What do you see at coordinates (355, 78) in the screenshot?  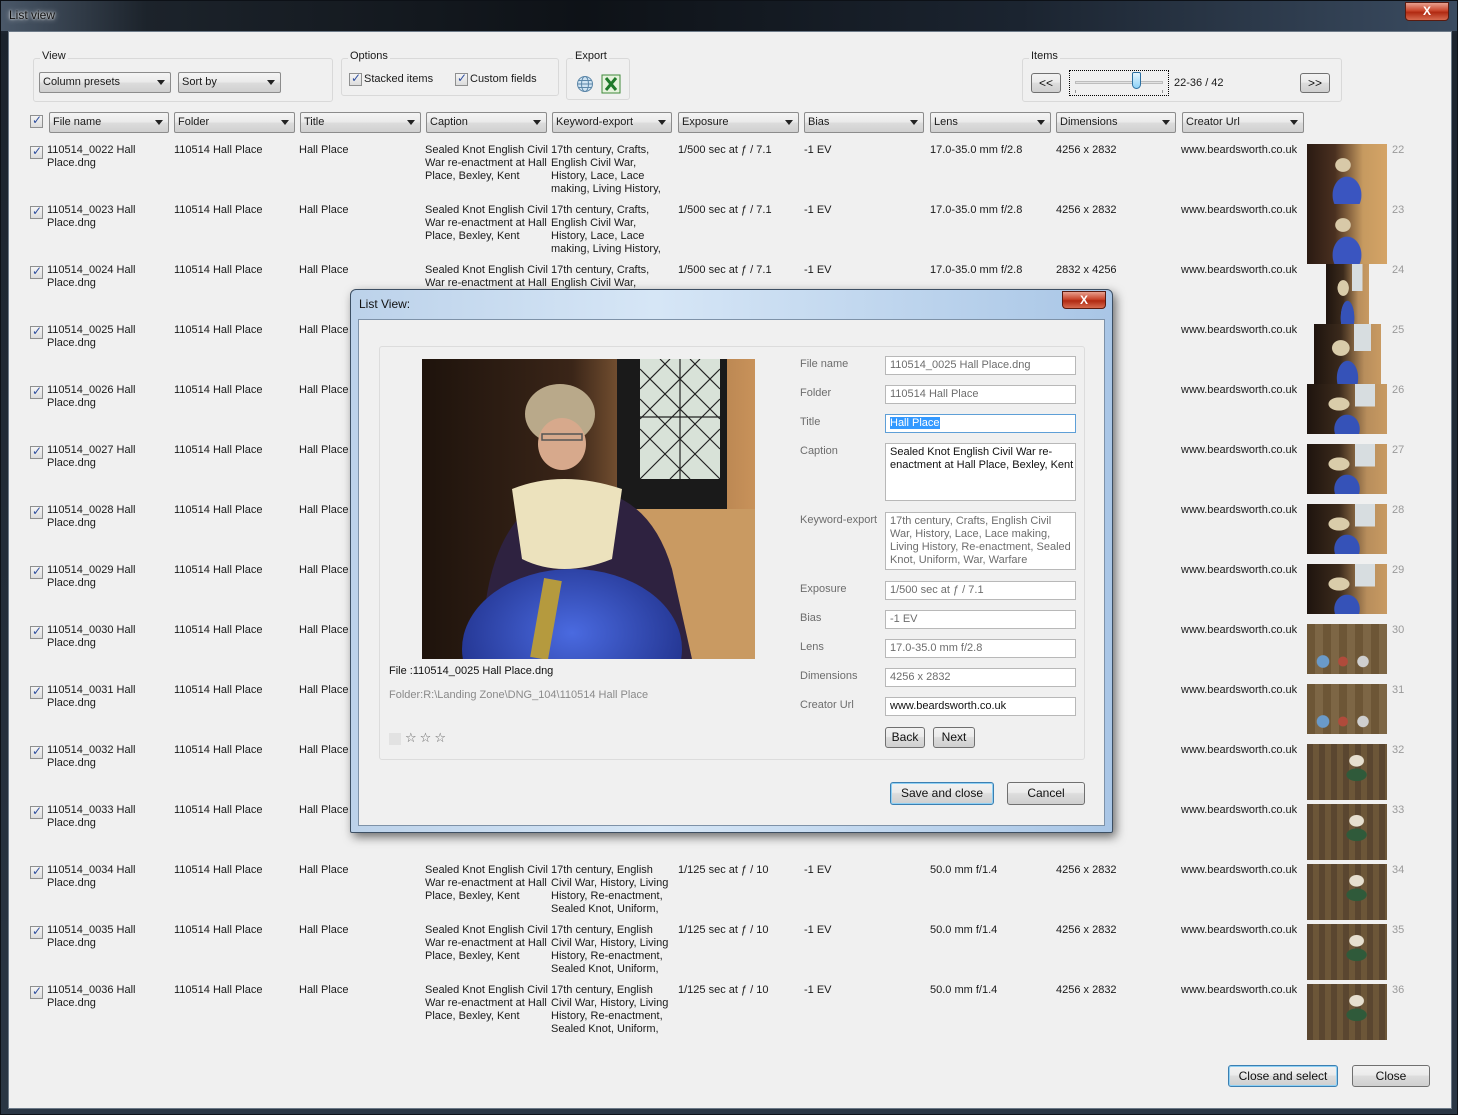 I see `stacked-items-checkbox` at bounding box center [355, 78].